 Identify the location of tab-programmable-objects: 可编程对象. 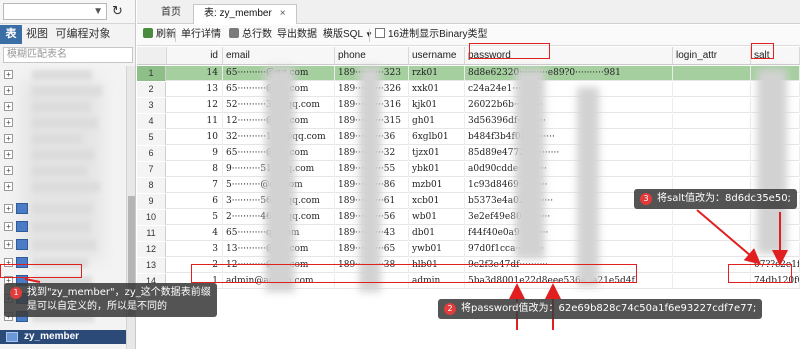
(83, 34).